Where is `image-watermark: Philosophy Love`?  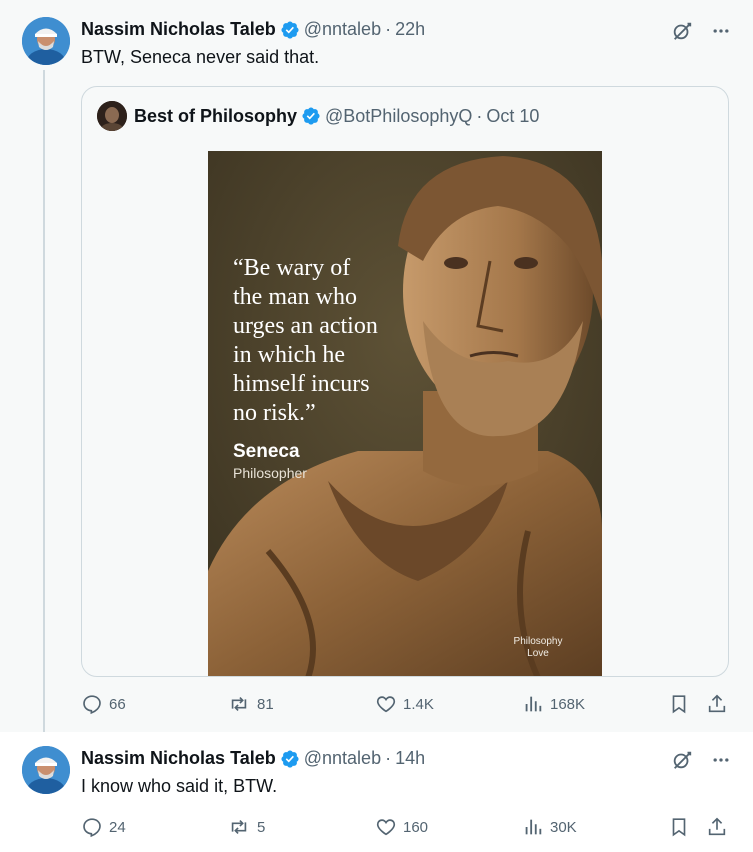 image-watermark: Philosophy Love is located at coordinates (538, 647).